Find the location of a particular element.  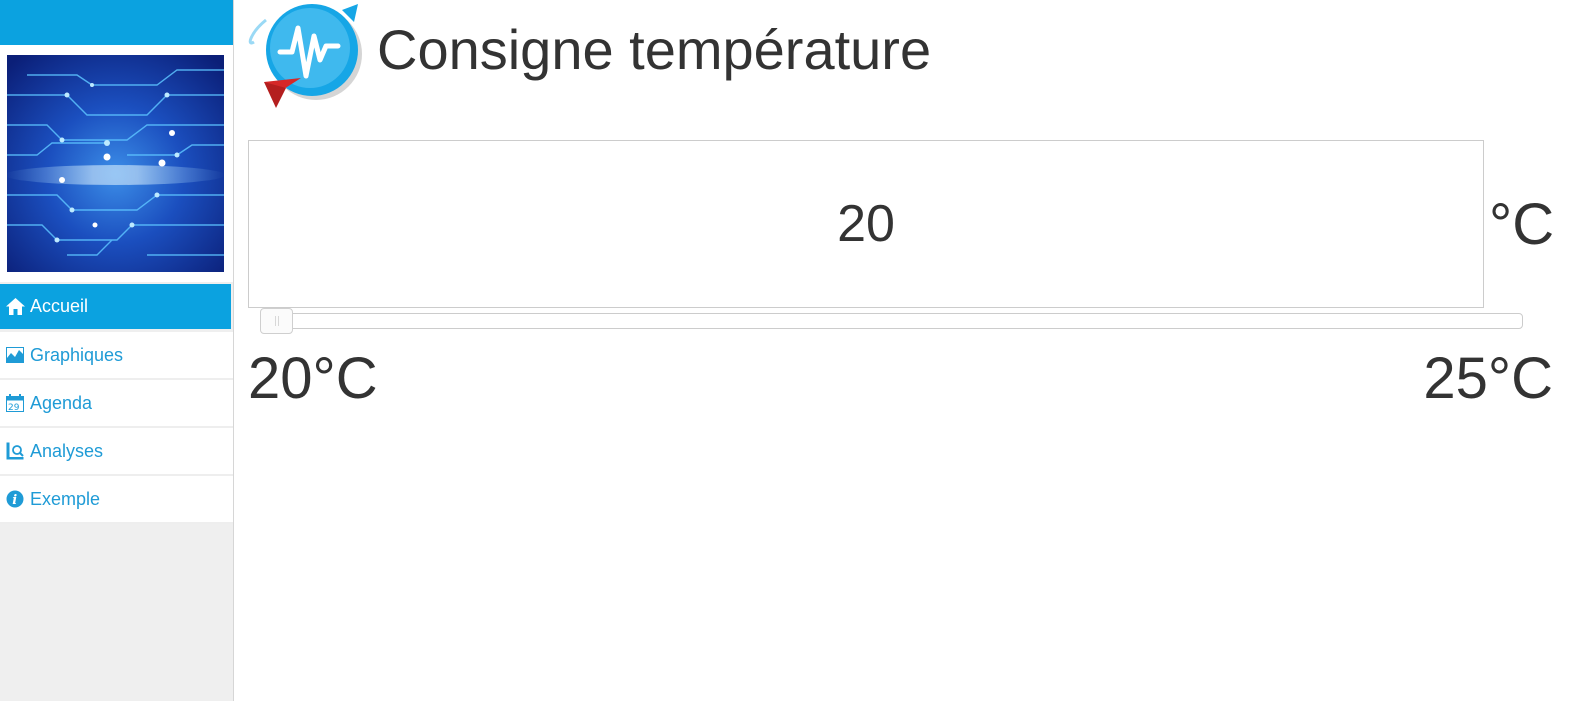

sidebar-item-label: Accueil is located at coordinates (59, 306).